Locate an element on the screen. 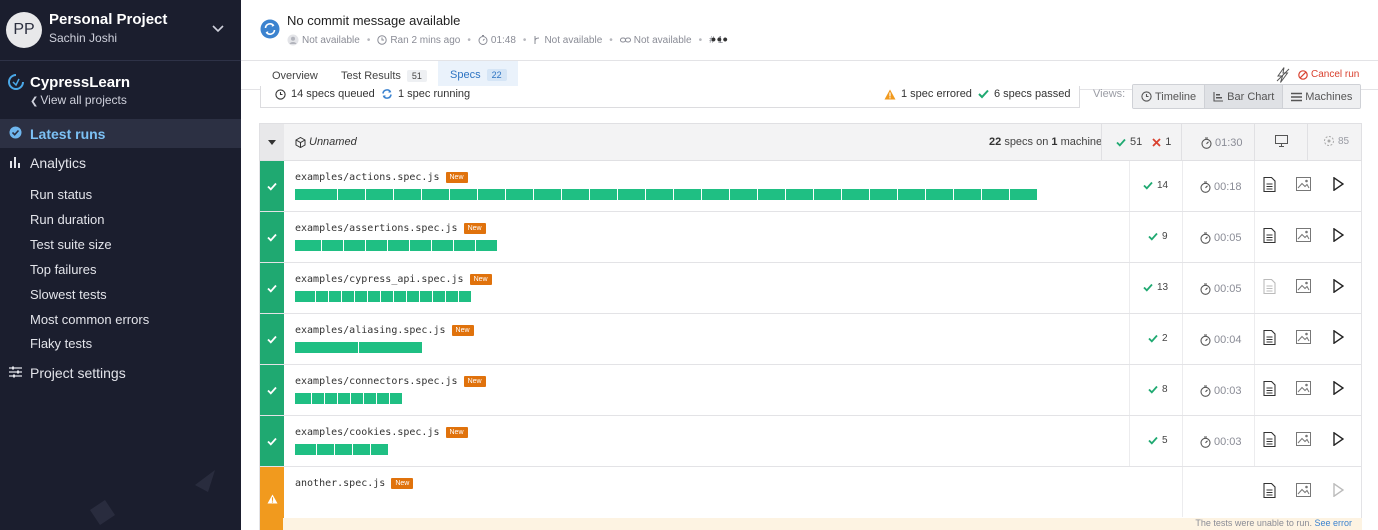 This screenshot has height=530, width=1378. nav-latest-runs: Latest runs is located at coordinates (120, 133).